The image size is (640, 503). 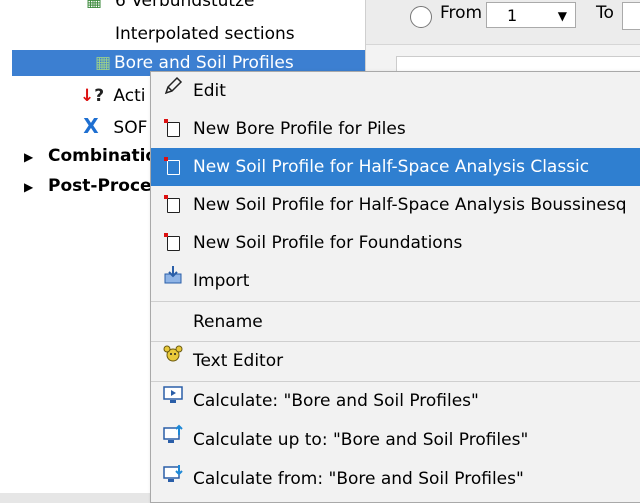 I want to click on menu-item-calculate: Calculate: "Bore and Soil Profiles", so click(x=395, y=401).